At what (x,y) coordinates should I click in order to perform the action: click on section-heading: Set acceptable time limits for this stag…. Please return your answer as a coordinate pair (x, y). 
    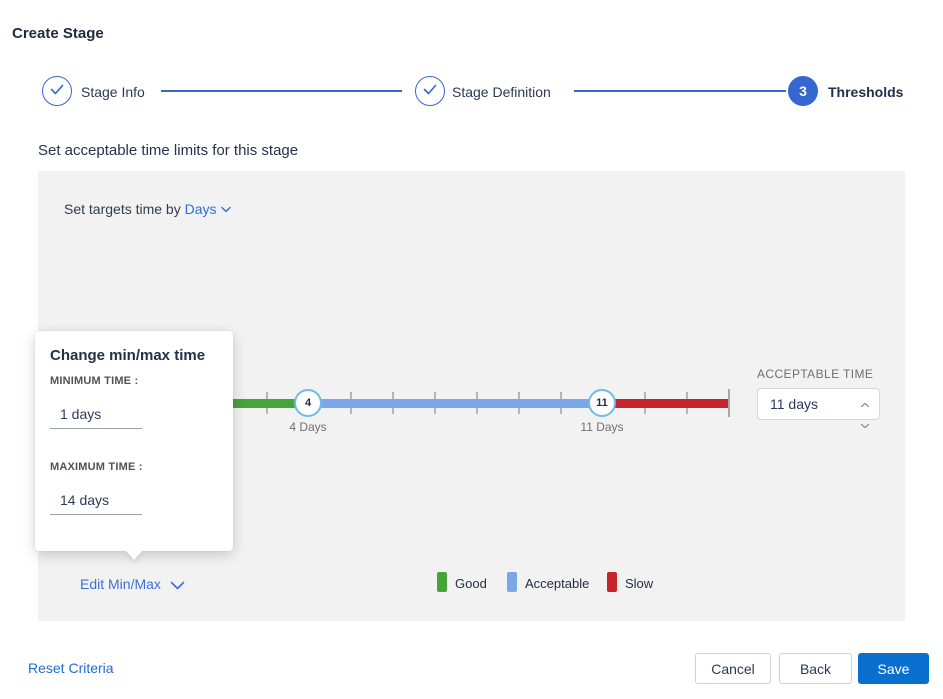
    Looking at the image, I should click on (168, 150).